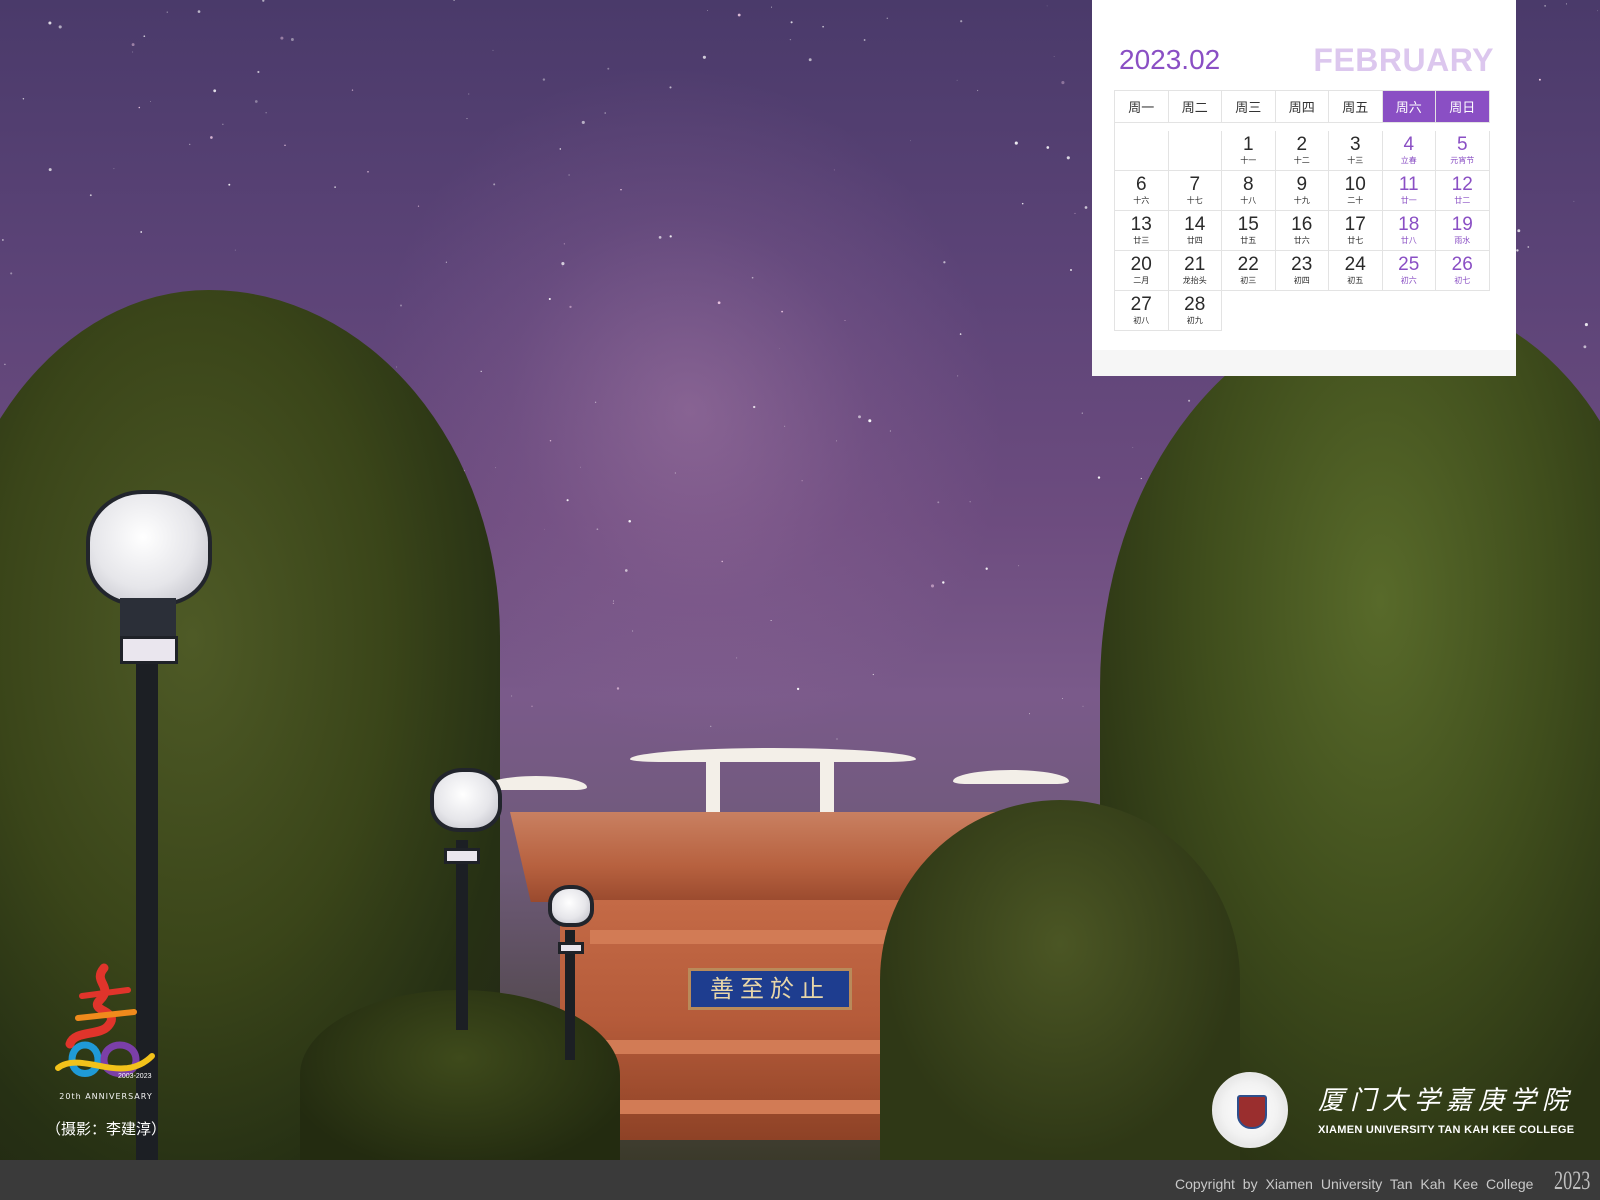 The width and height of the screenshot is (1600, 1200). What do you see at coordinates (1356, 191) in the screenshot?
I see `calendar-day-cell: 10 二十` at bounding box center [1356, 191].